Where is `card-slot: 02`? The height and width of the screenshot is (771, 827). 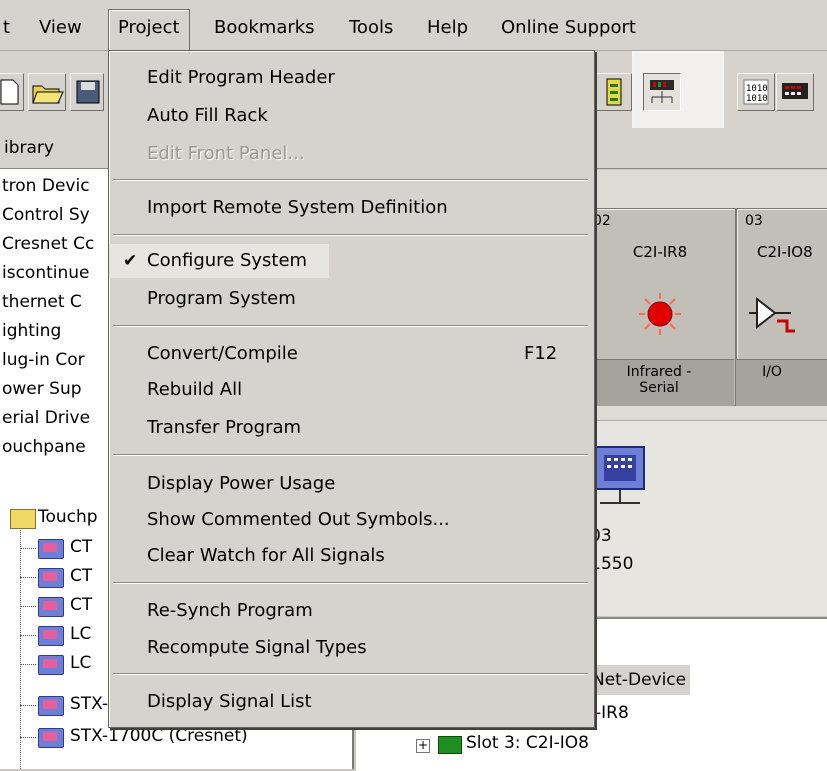
card-slot: 02 is located at coordinates (602, 221).